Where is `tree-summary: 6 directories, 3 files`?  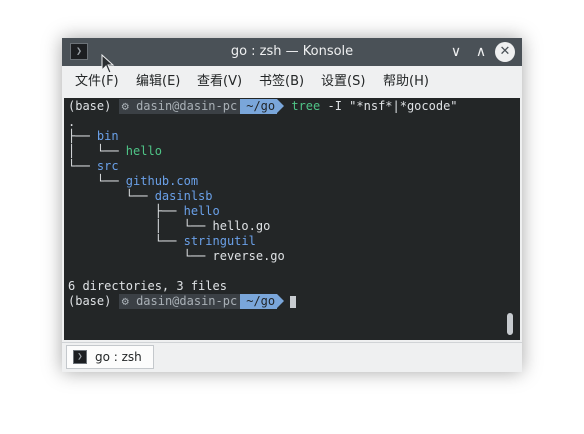
tree-summary: 6 directories, 3 files is located at coordinates (147, 286).